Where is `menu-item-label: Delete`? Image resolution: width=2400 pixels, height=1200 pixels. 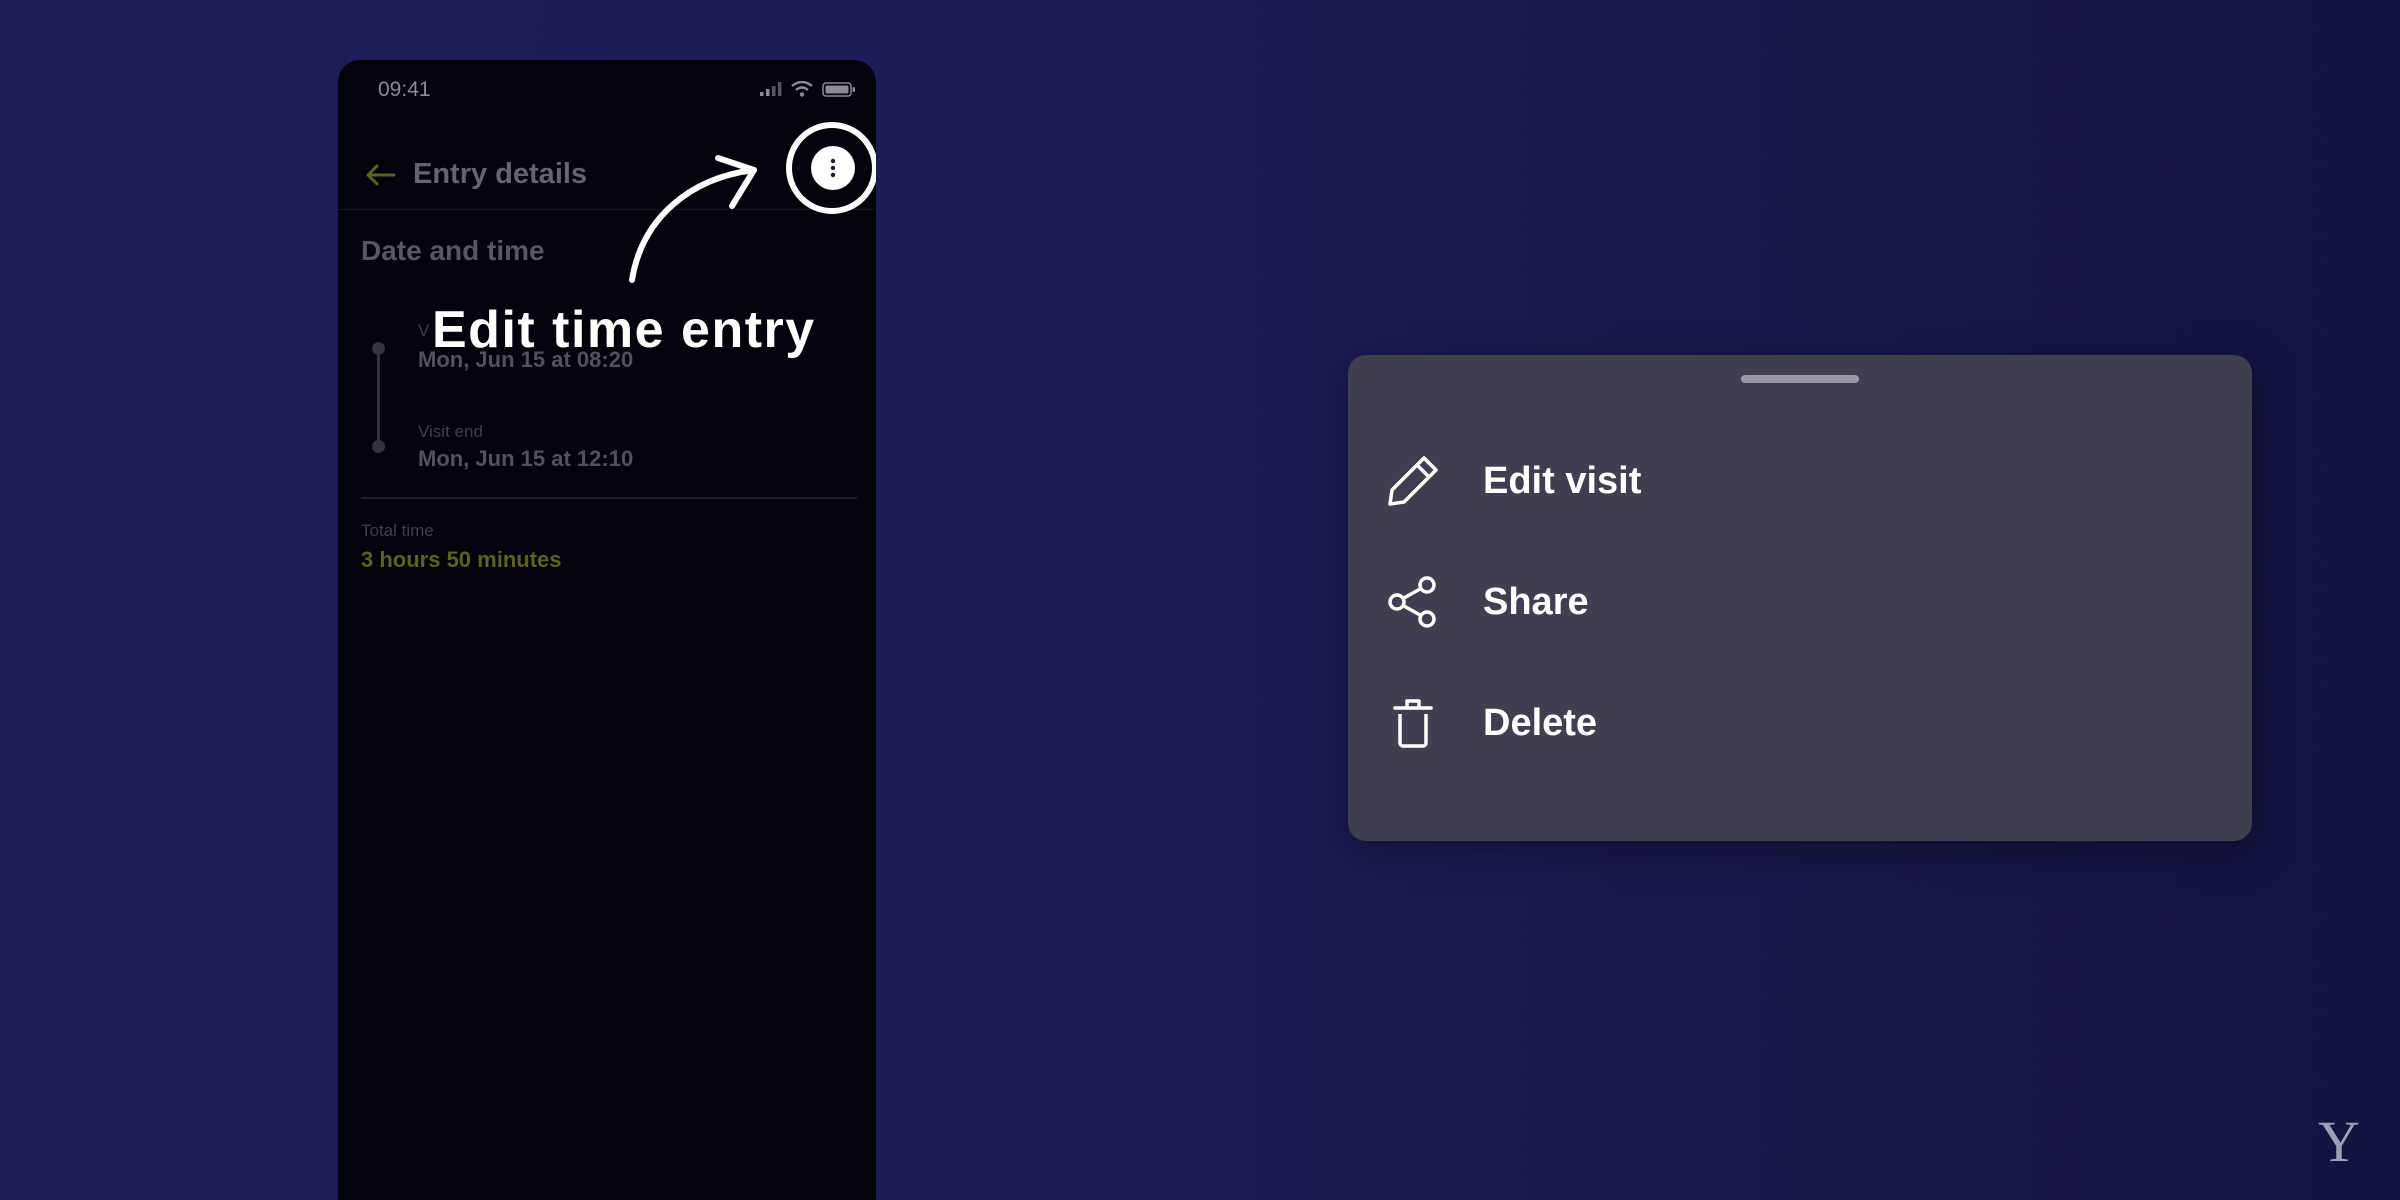
menu-item-label: Delete is located at coordinates (1540, 722).